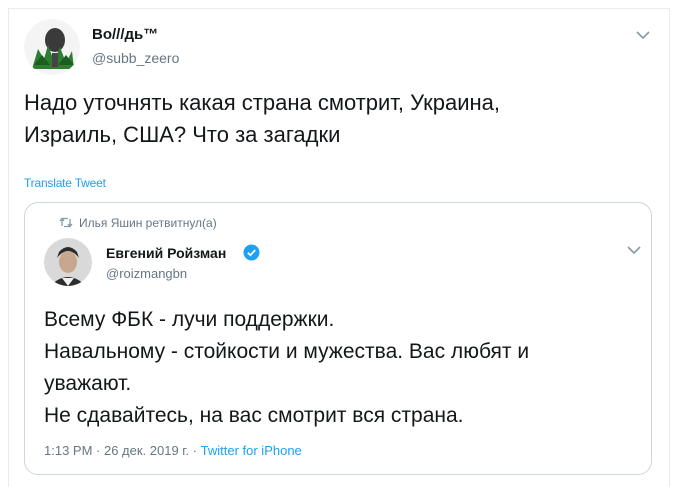  What do you see at coordinates (68, 262) in the screenshot?
I see `quoted-author-avatar` at bounding box center [68, 262].